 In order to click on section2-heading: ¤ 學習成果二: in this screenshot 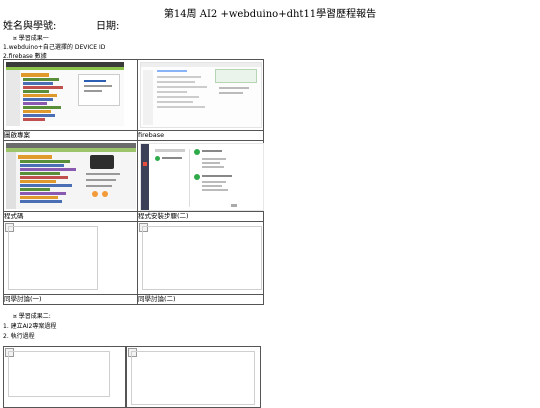, I will do `click(32, 315)`.